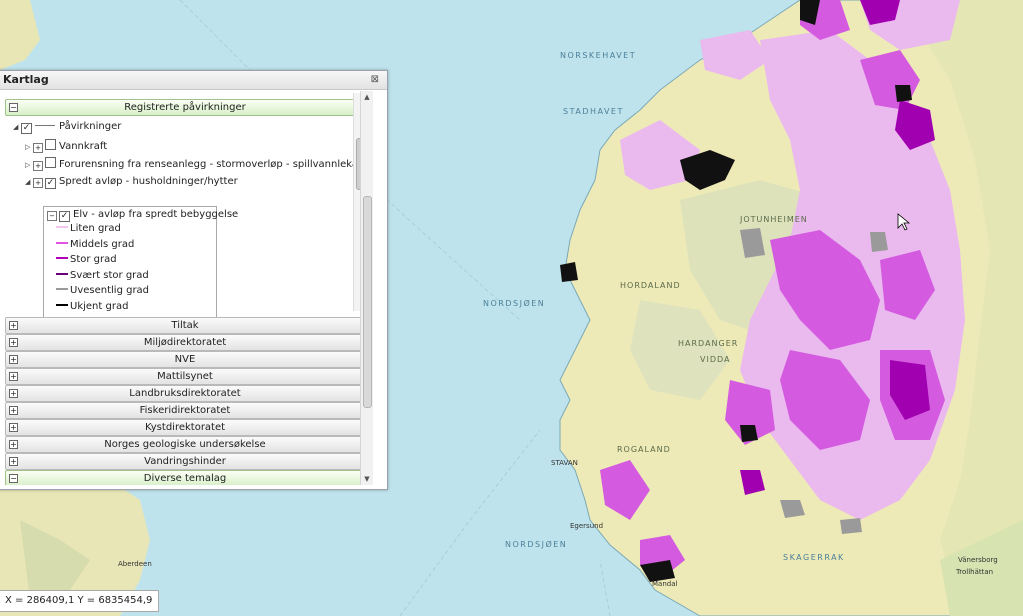 The width and height of the screenshot is (1023, 616). What do you see at coordinates (708, 343) in the screenshot?
I see `label-hardanger: HARDANGER` at bounding box center [708, 343].